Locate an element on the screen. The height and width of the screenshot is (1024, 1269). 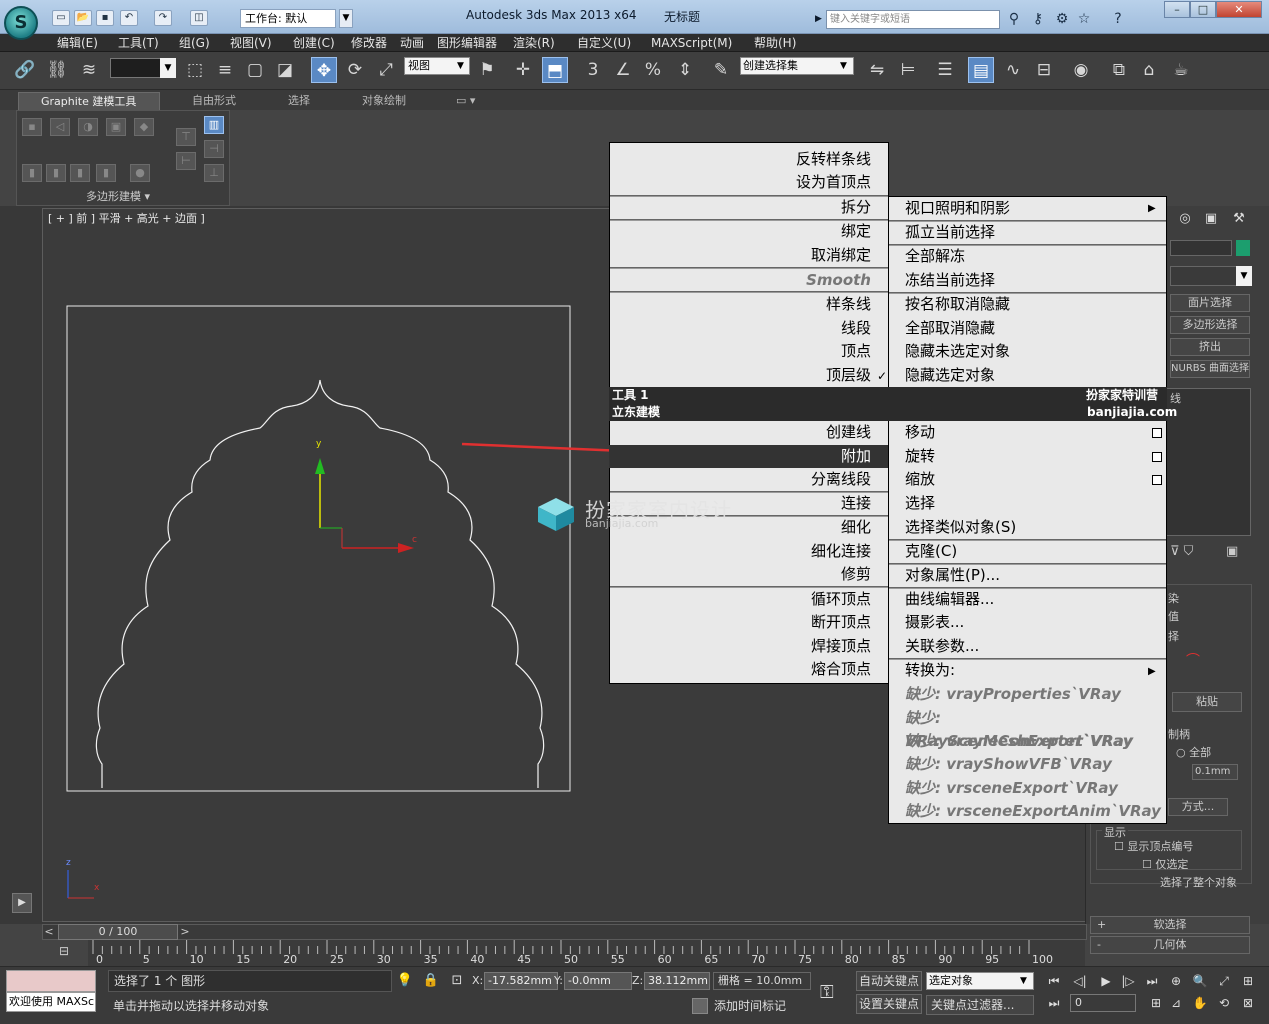
menu-move: 移动 is located at coordinates (1027, 432).